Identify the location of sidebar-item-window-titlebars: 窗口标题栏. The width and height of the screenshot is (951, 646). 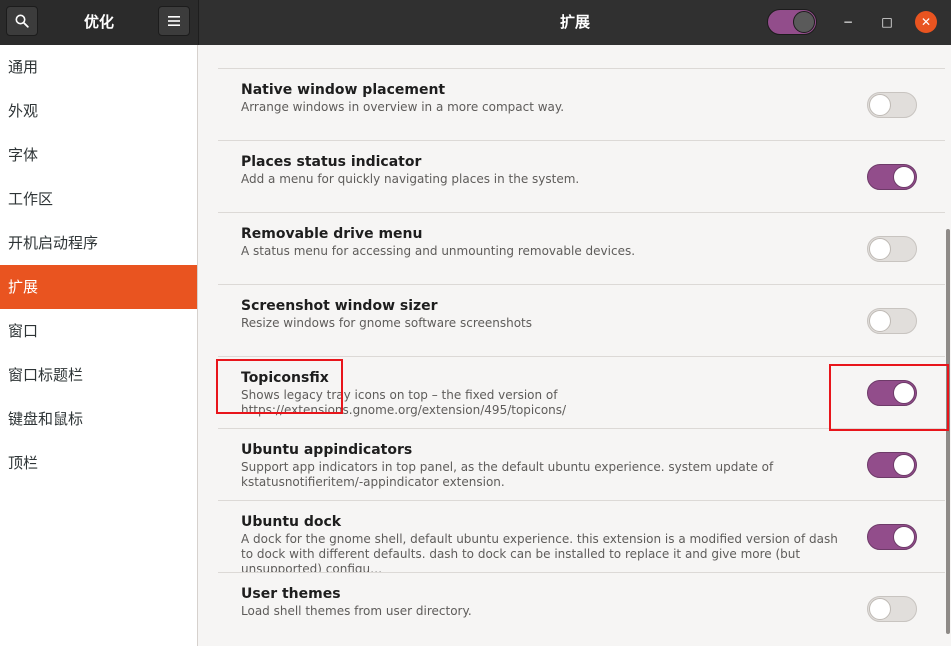
(98, 375).